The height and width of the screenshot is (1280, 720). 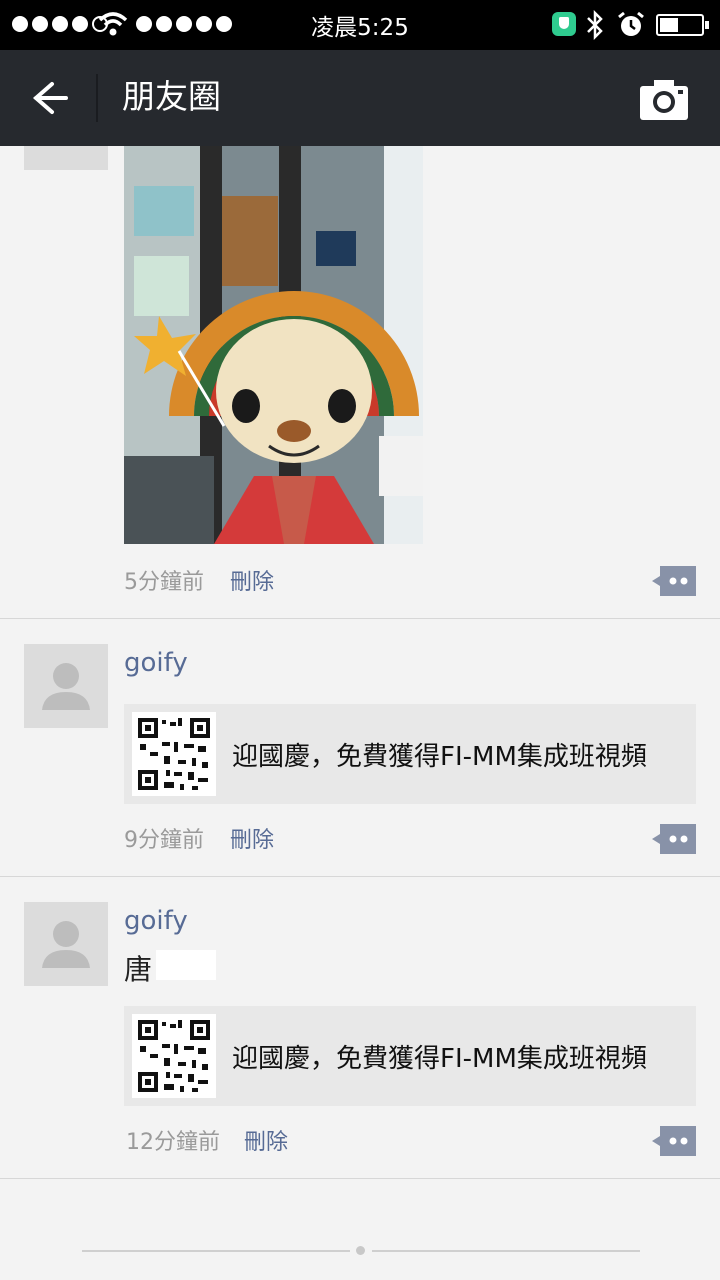 What do you see at coordinates (360, 28) in the screenshot?
I see `status-time: 凌晨5:25` at bounding box center [360, 28].